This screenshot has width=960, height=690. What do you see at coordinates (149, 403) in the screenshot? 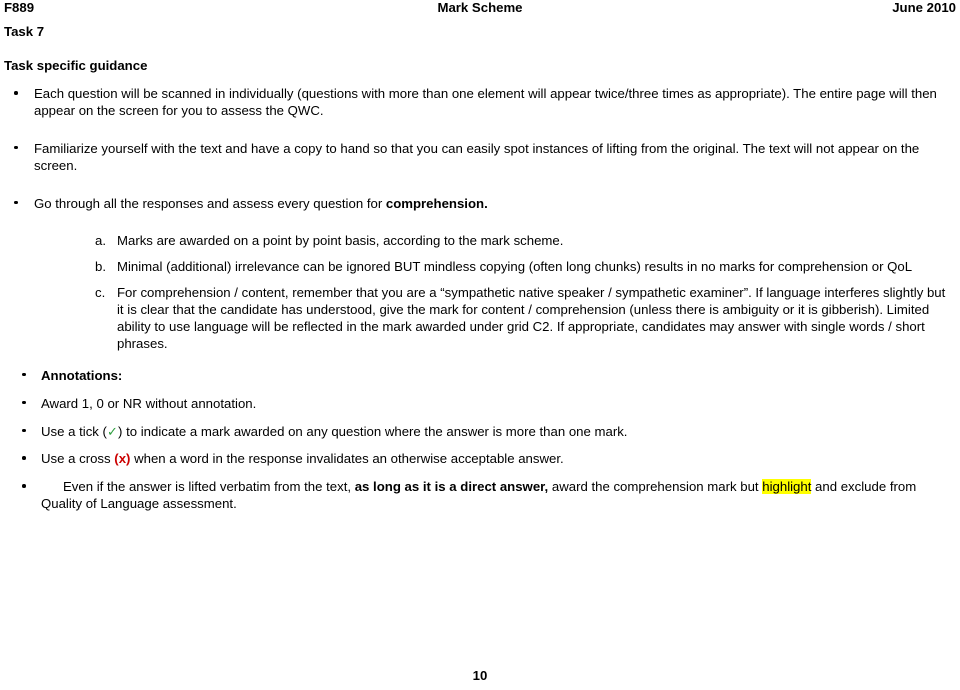
I see `list-item-text: Award 1, 0 or NR without annotation.` at bounding box center [149, 403].